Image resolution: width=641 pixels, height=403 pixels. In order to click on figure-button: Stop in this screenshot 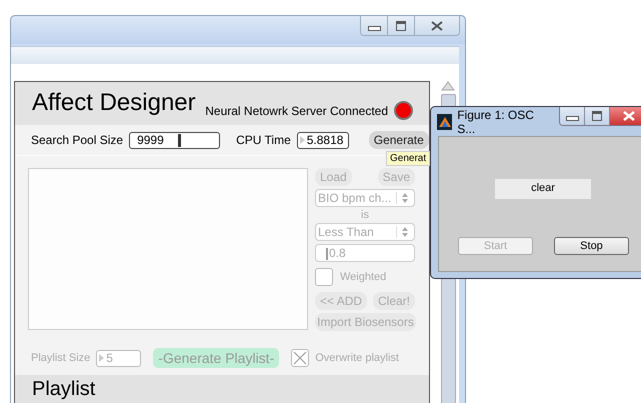, I will do `click(591, 246)`.